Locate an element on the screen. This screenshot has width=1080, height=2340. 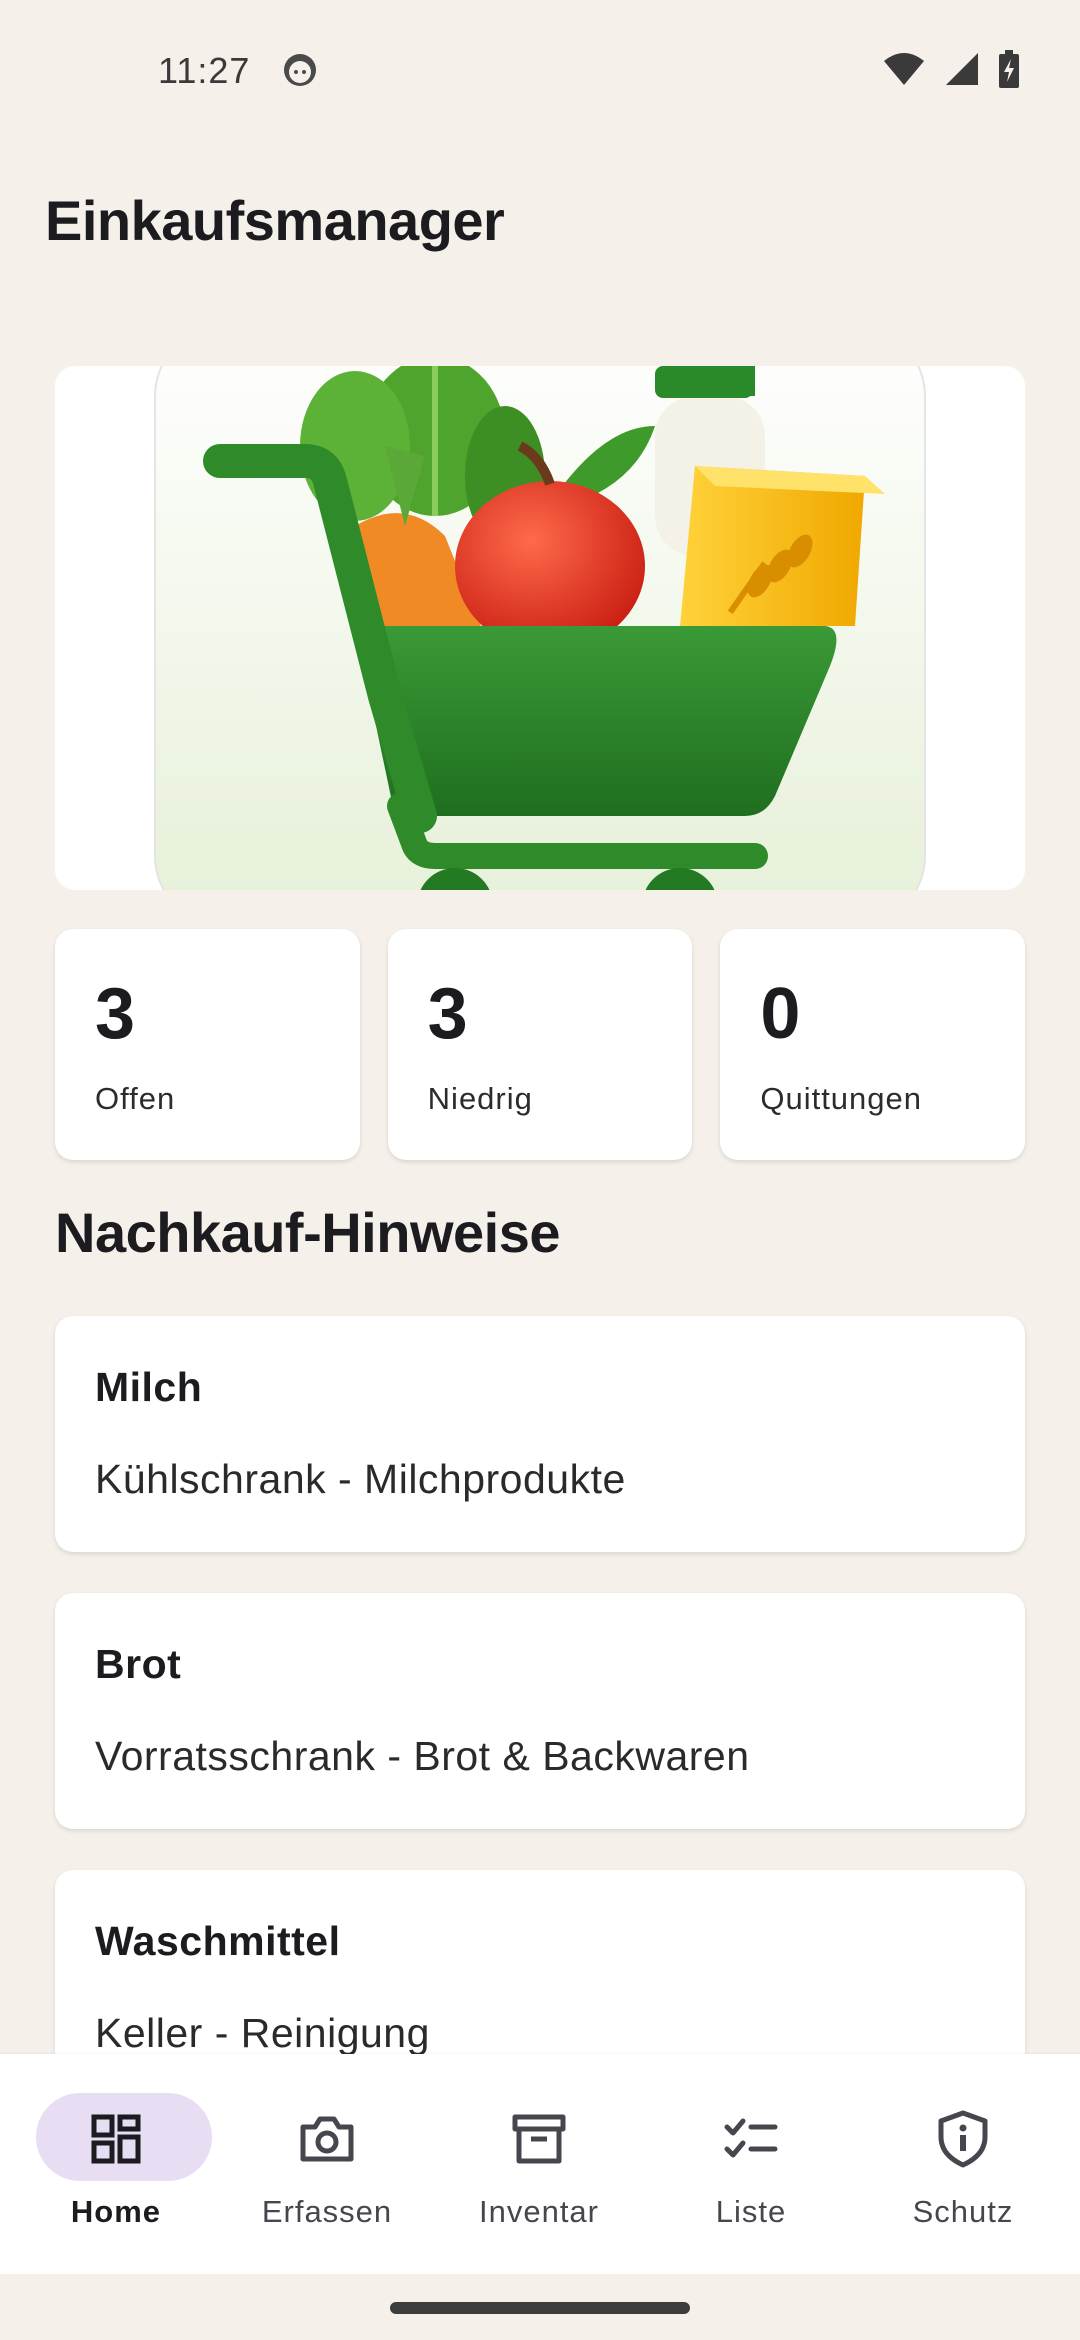
status-bar: 11:27 is located at coordinates (540, 70).